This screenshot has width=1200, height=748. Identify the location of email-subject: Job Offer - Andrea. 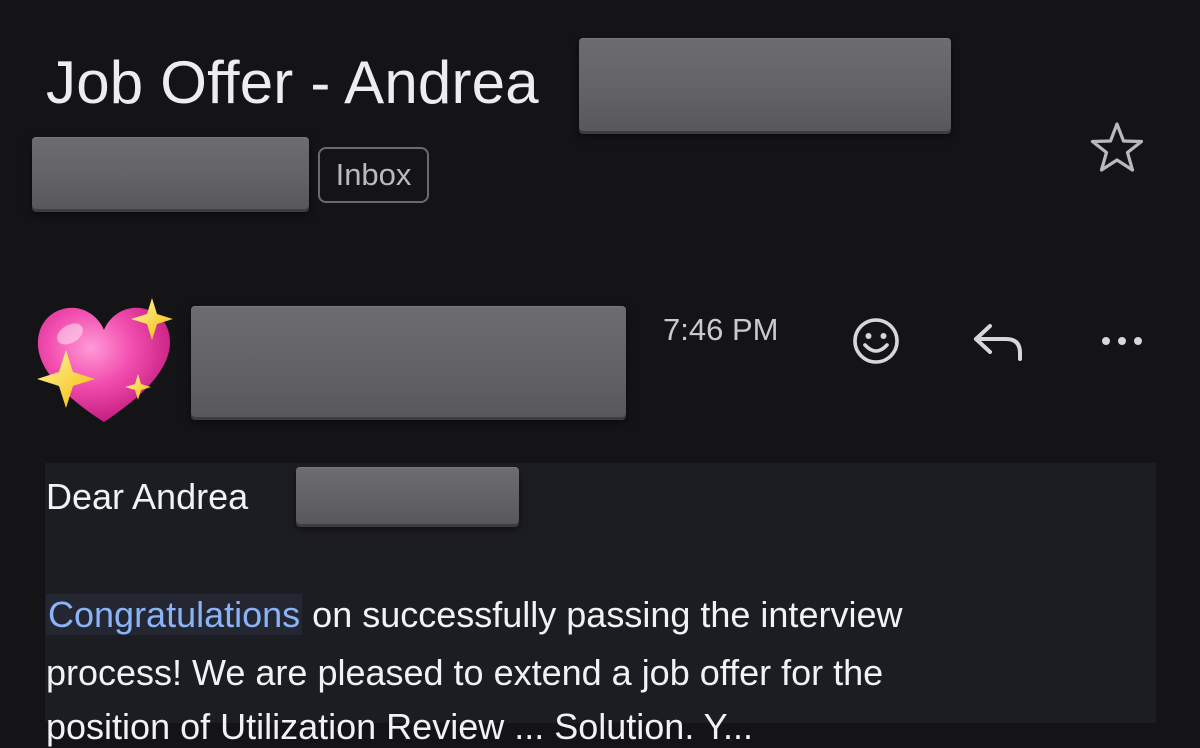
(292, 82).